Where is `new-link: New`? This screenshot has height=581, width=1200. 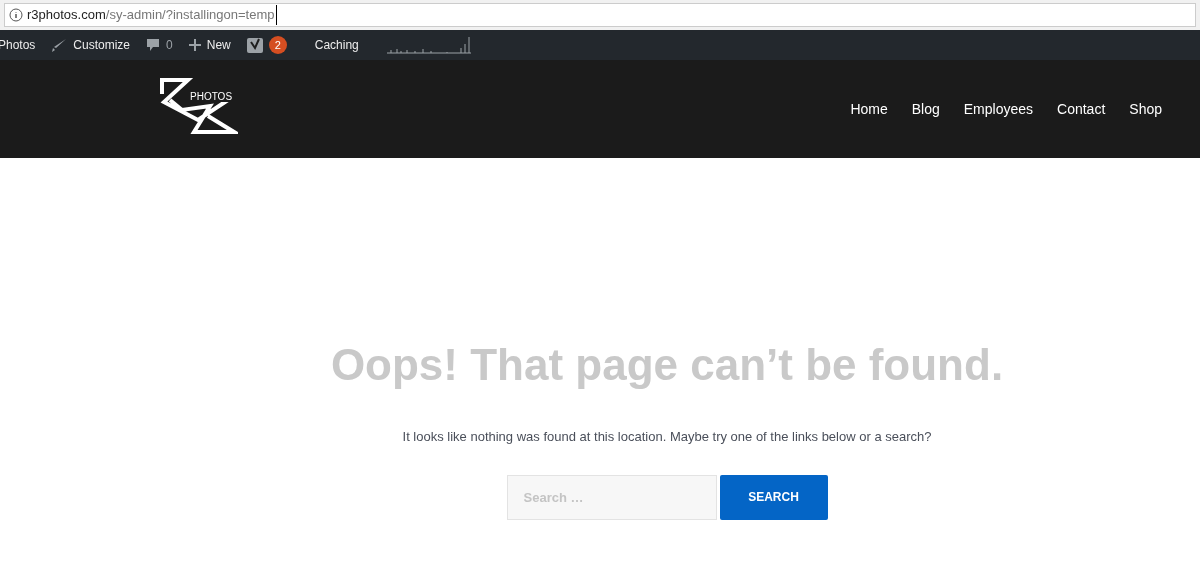 new-link: New is located at coordinates (209, 45).